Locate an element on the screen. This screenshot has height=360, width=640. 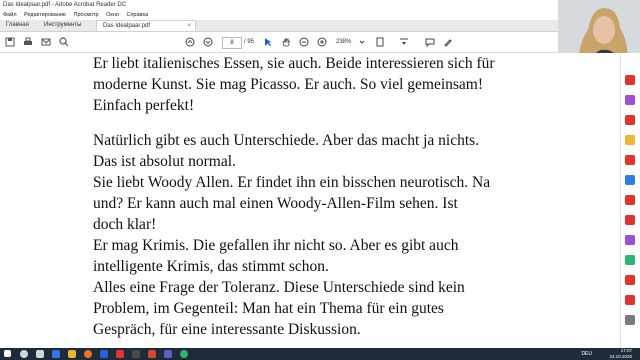
clock-date: 24.10.2020 is located at coordinates (620, 356).